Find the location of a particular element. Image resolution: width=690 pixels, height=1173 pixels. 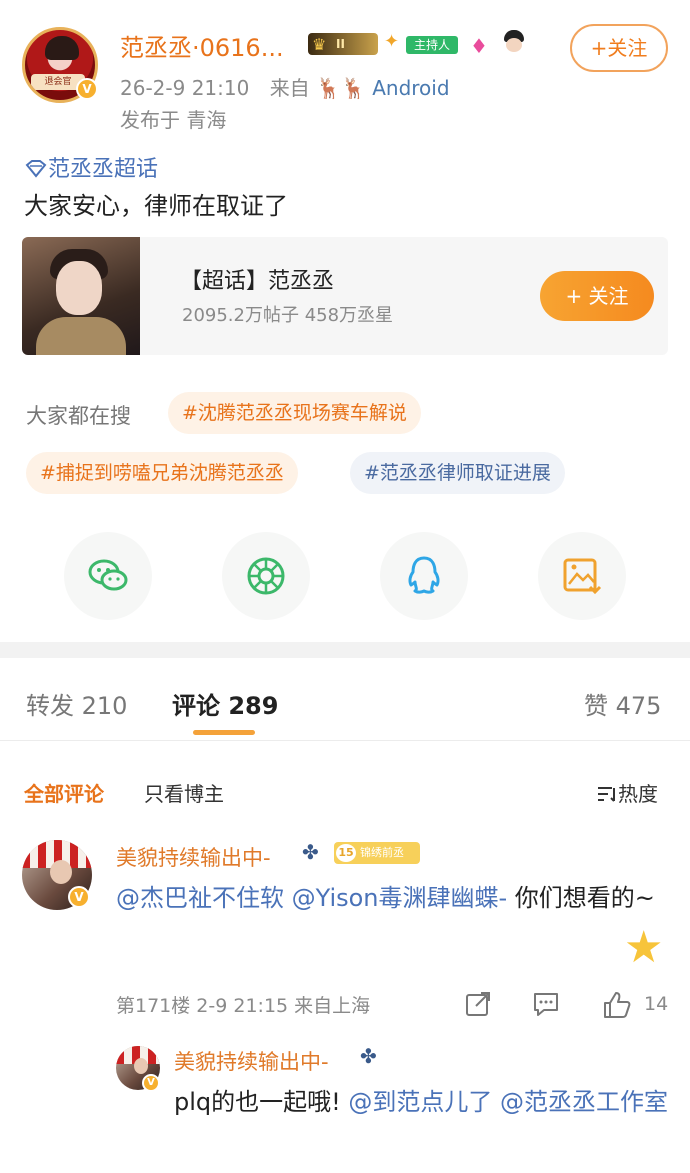

post-location: 发布于 青海 is located at coordinates (173, 120).